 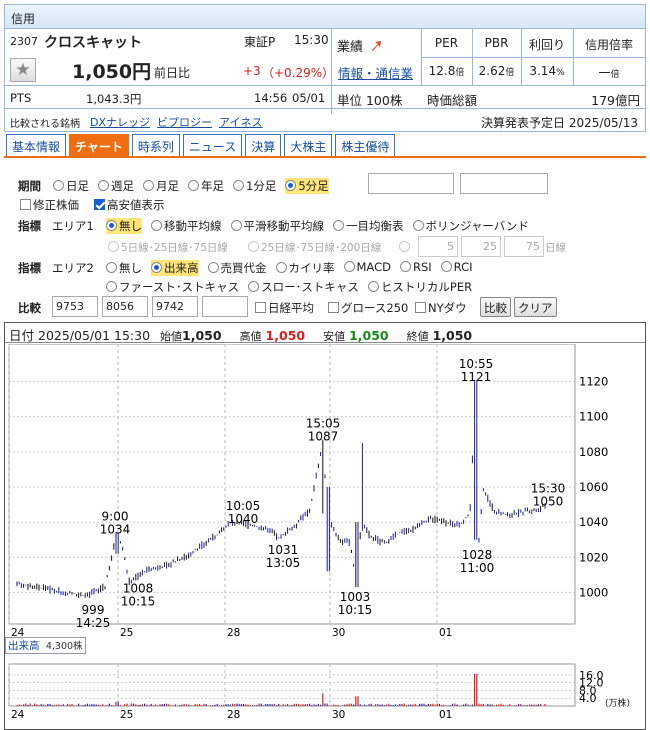 What do you see at coordinates (237, 268) in the screenshot?
I see `area2-turnover: 売買代金` at bounding box center [237, 268].